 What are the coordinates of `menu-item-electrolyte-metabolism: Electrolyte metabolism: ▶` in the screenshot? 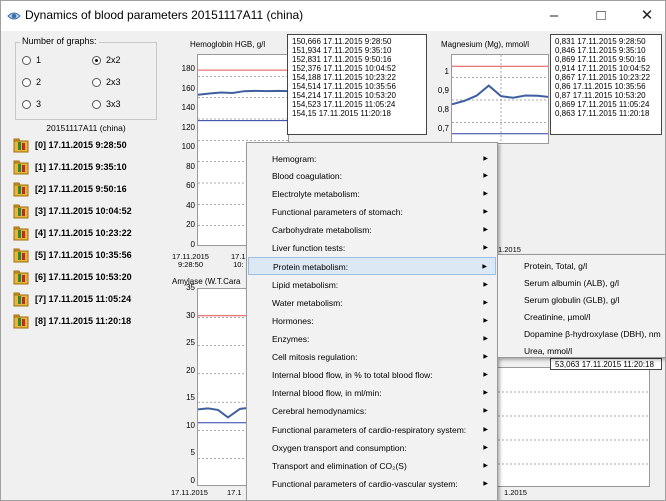 It's located at (372, 194).